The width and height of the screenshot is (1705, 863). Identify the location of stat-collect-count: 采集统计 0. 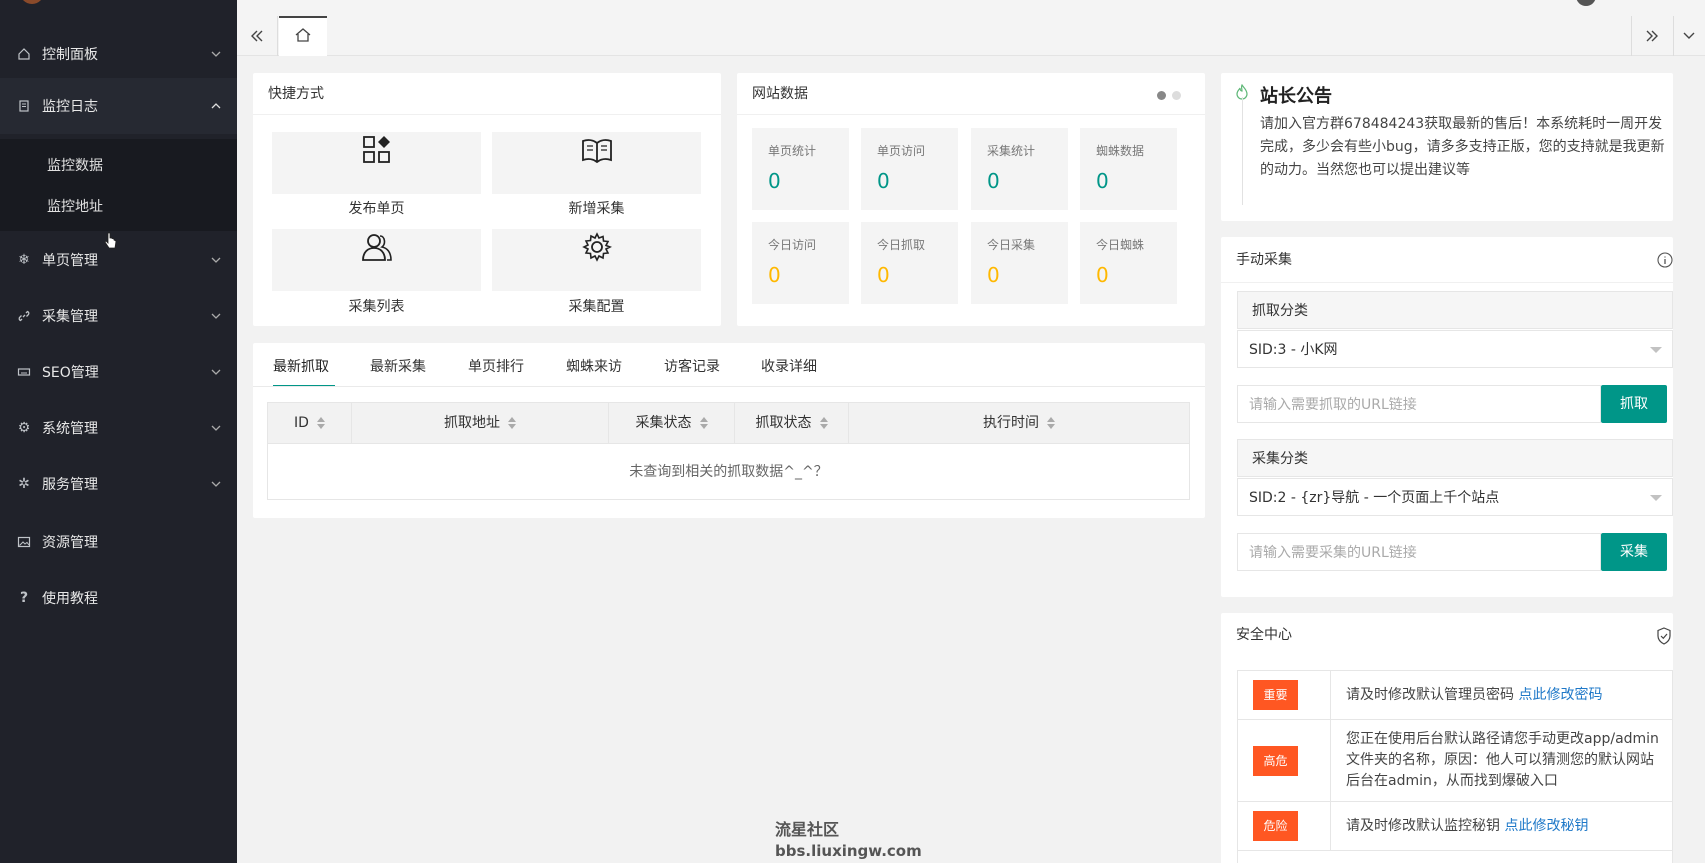
(1019, 169).